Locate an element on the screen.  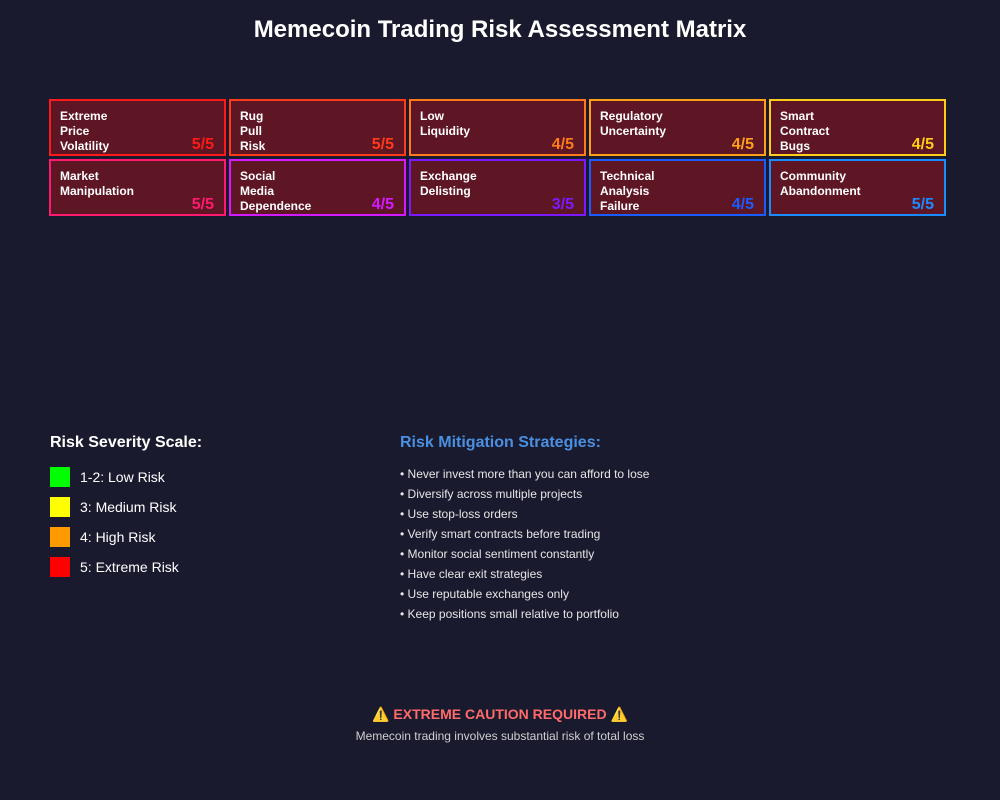
risk-card: Exchange Delisting 3/5 is located at coordinates (497, 187).